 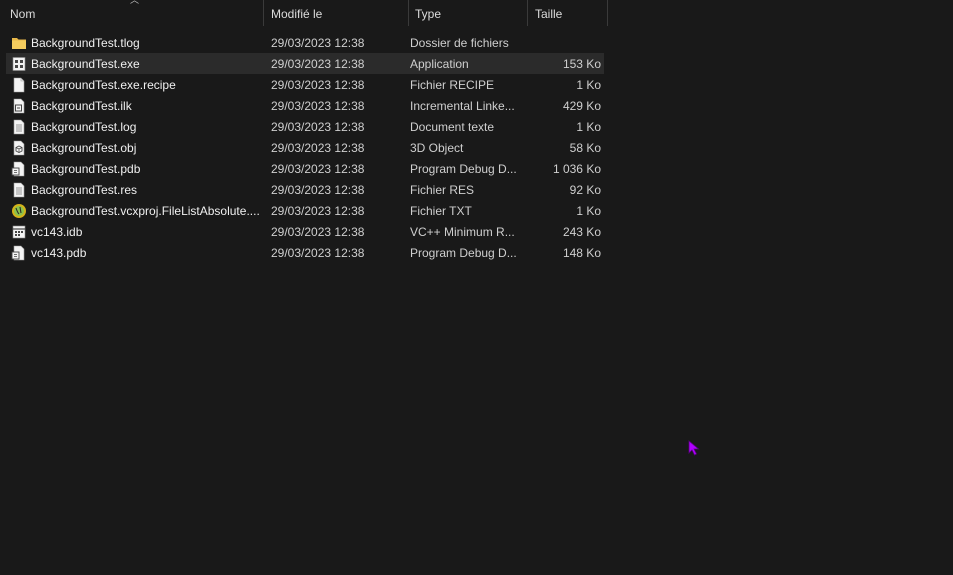 I want to click on file-name-cell: BackgroundTest.log, so click(x=135, y=127).